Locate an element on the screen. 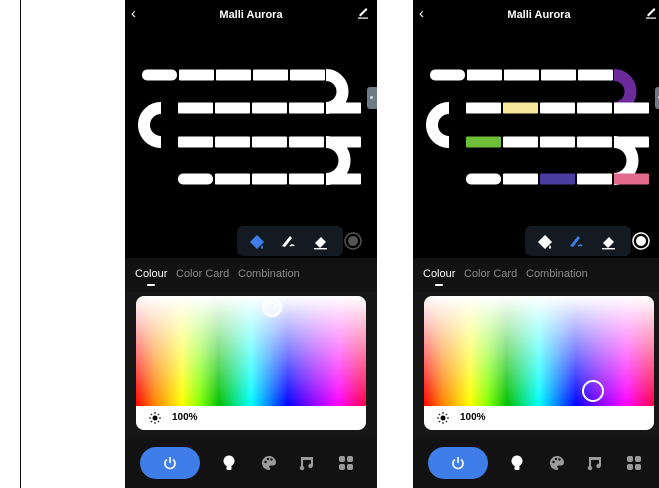  page-divider-line is located at coordinates (20, 244).